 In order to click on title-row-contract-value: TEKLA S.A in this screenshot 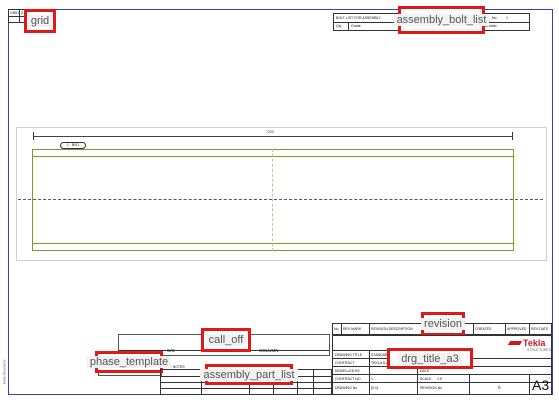, I will do `click(380, 363)`.